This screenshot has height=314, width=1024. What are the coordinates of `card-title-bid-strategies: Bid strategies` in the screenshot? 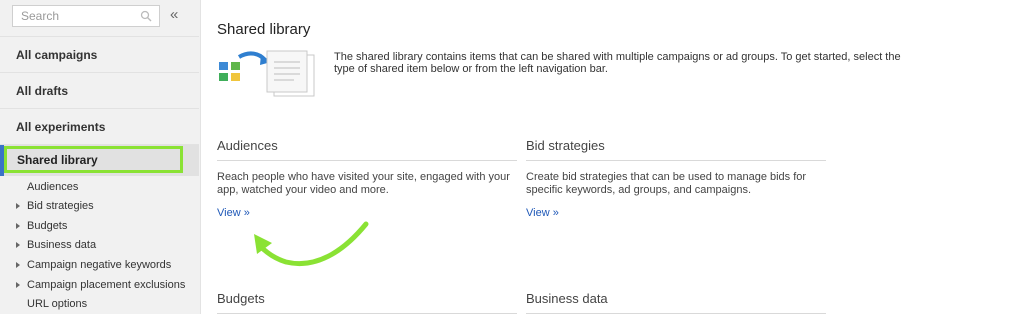 It's located at (565, 145).